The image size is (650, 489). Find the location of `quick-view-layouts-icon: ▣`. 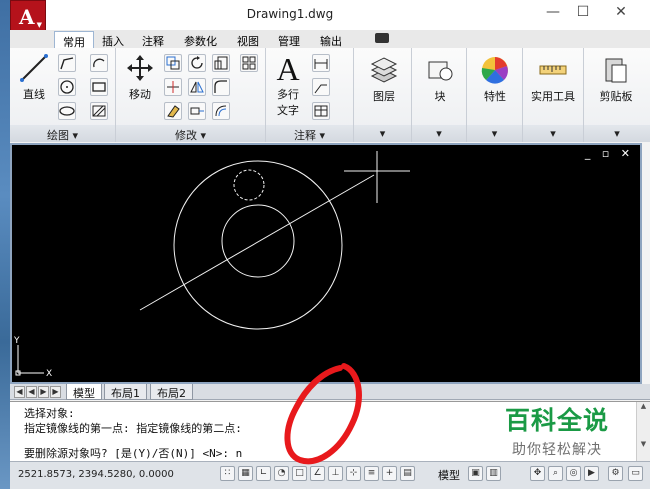

quick-view-layouts-icon: ▣ is located at coordinates (475, 473).